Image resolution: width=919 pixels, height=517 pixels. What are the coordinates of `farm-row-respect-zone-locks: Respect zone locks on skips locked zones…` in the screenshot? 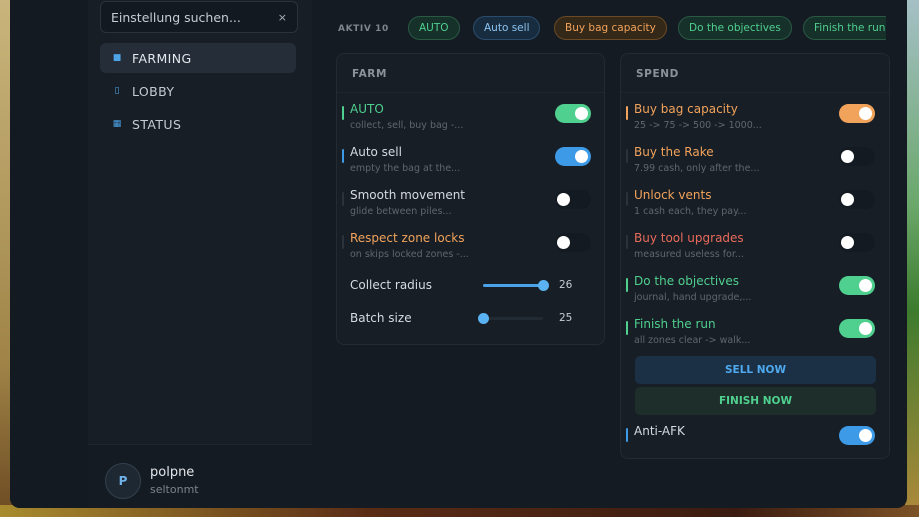 It's located at (470, 249).